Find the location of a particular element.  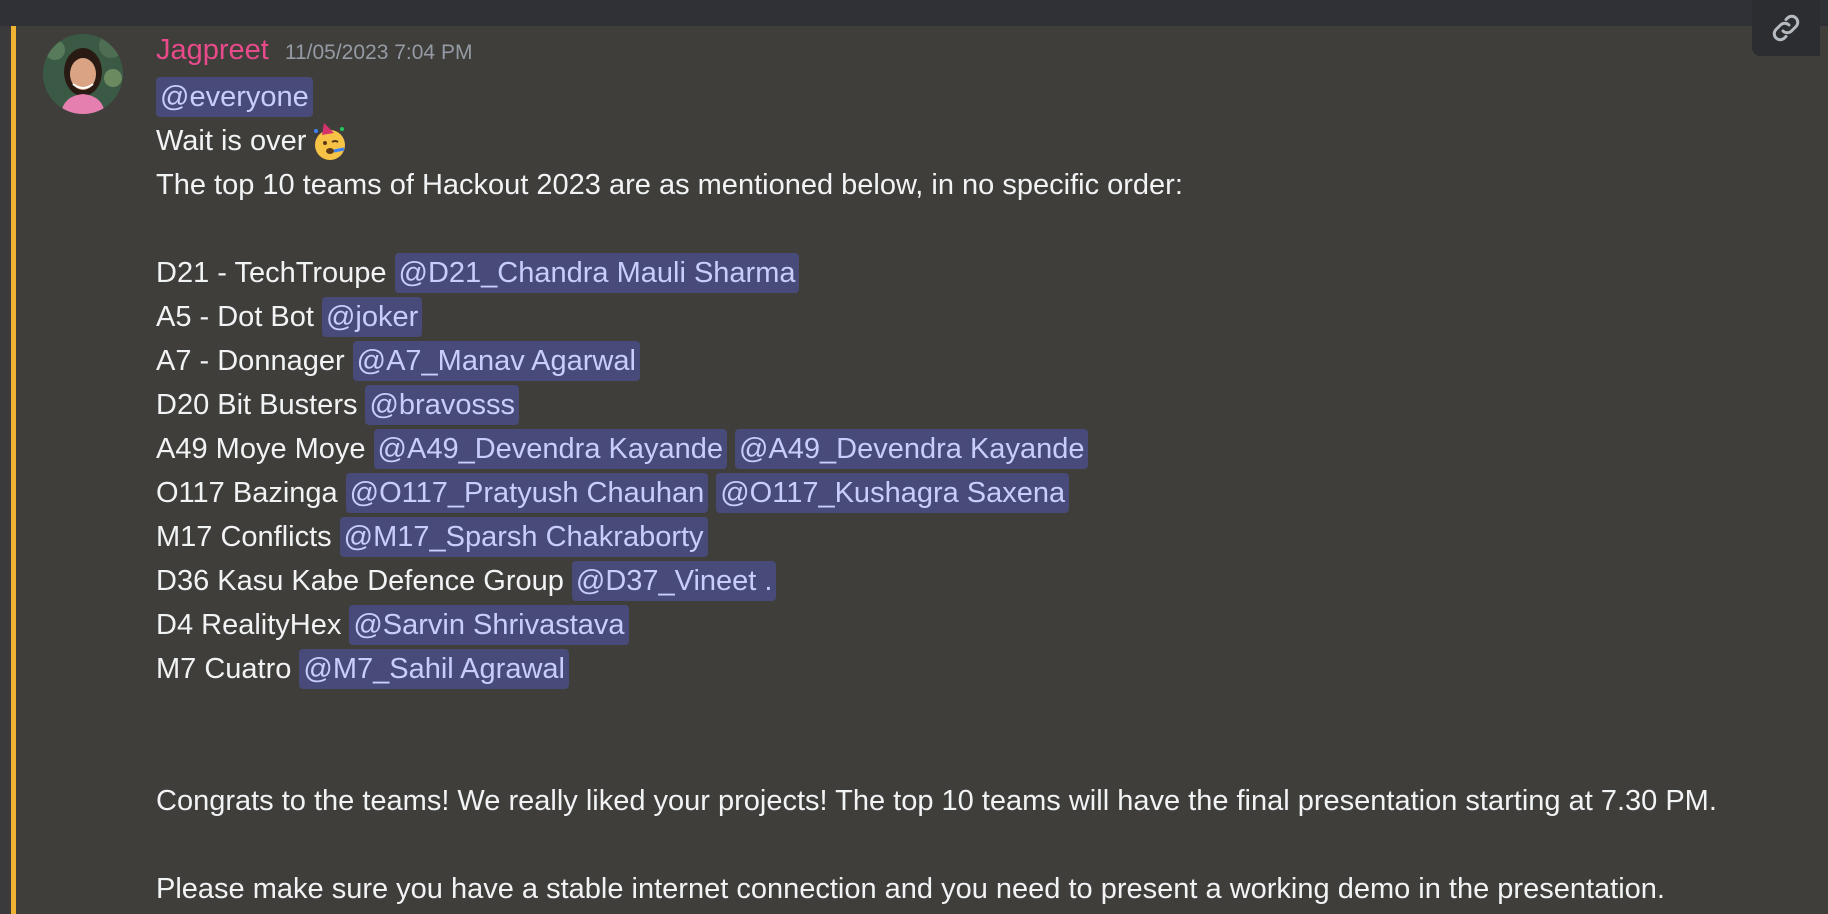

team-label: D36 Kasu Kabe Defence Group is located at coordinates (360, 581).